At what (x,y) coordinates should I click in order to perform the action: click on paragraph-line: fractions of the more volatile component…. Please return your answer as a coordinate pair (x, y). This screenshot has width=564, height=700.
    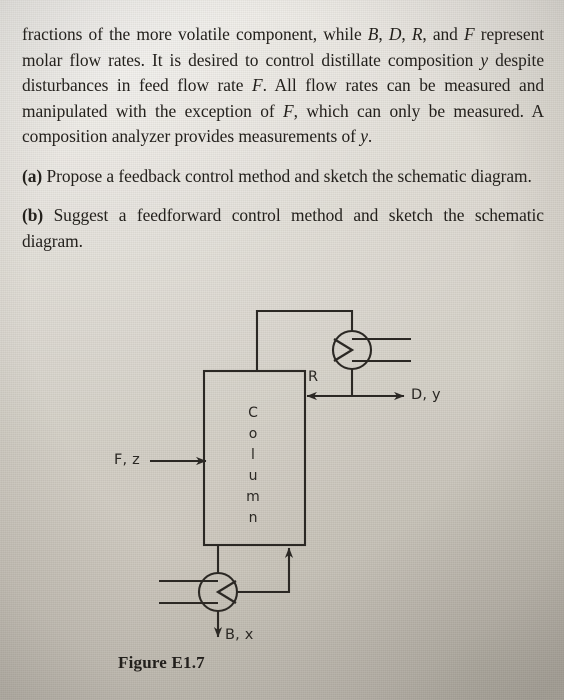
    Looking at the image, I should click on (240, 34).